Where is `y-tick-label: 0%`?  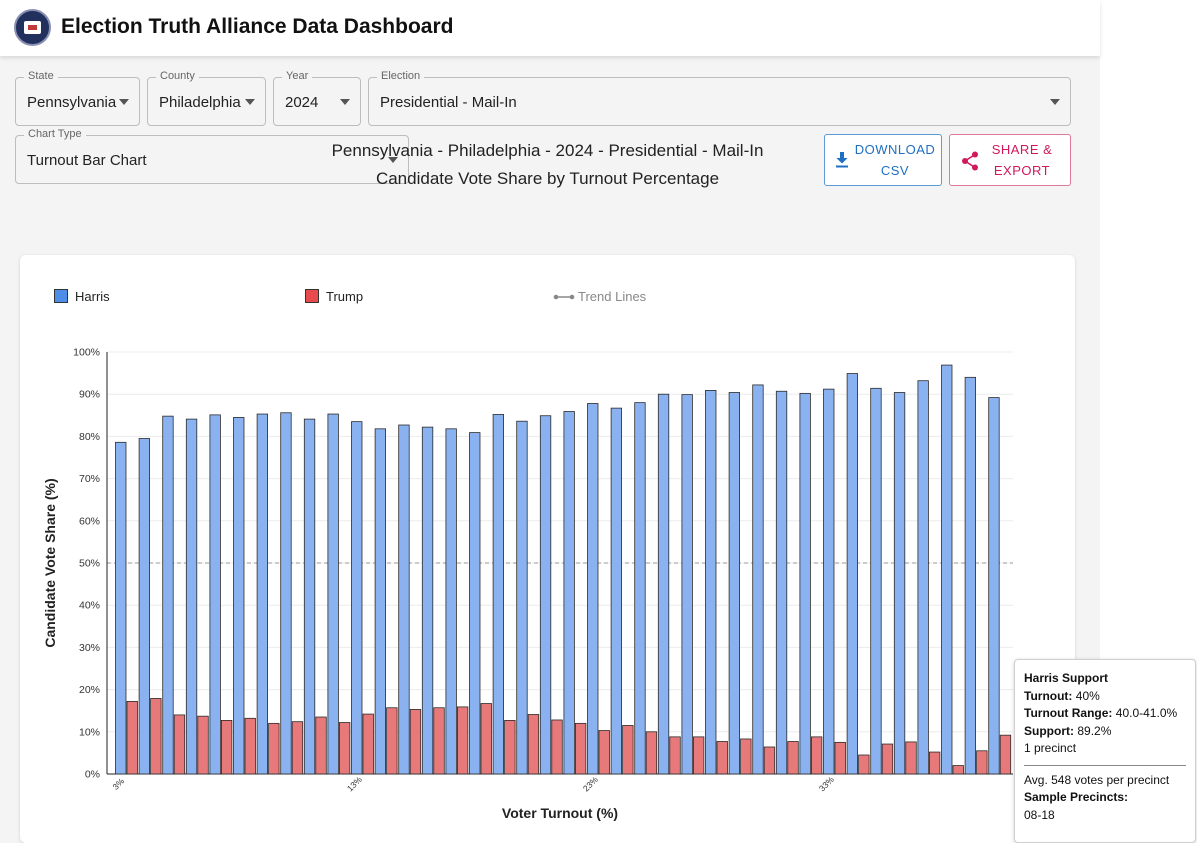
y-tick-label: 0% is located at coordinates (92, 775).